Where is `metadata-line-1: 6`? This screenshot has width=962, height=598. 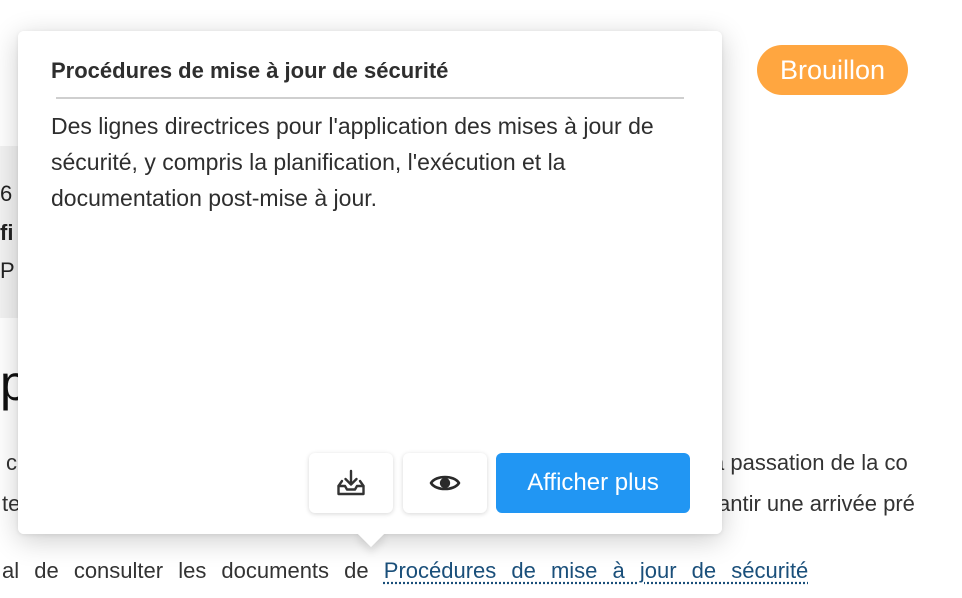
metadata-line-1: 6 is located at coordinates (6, 193).